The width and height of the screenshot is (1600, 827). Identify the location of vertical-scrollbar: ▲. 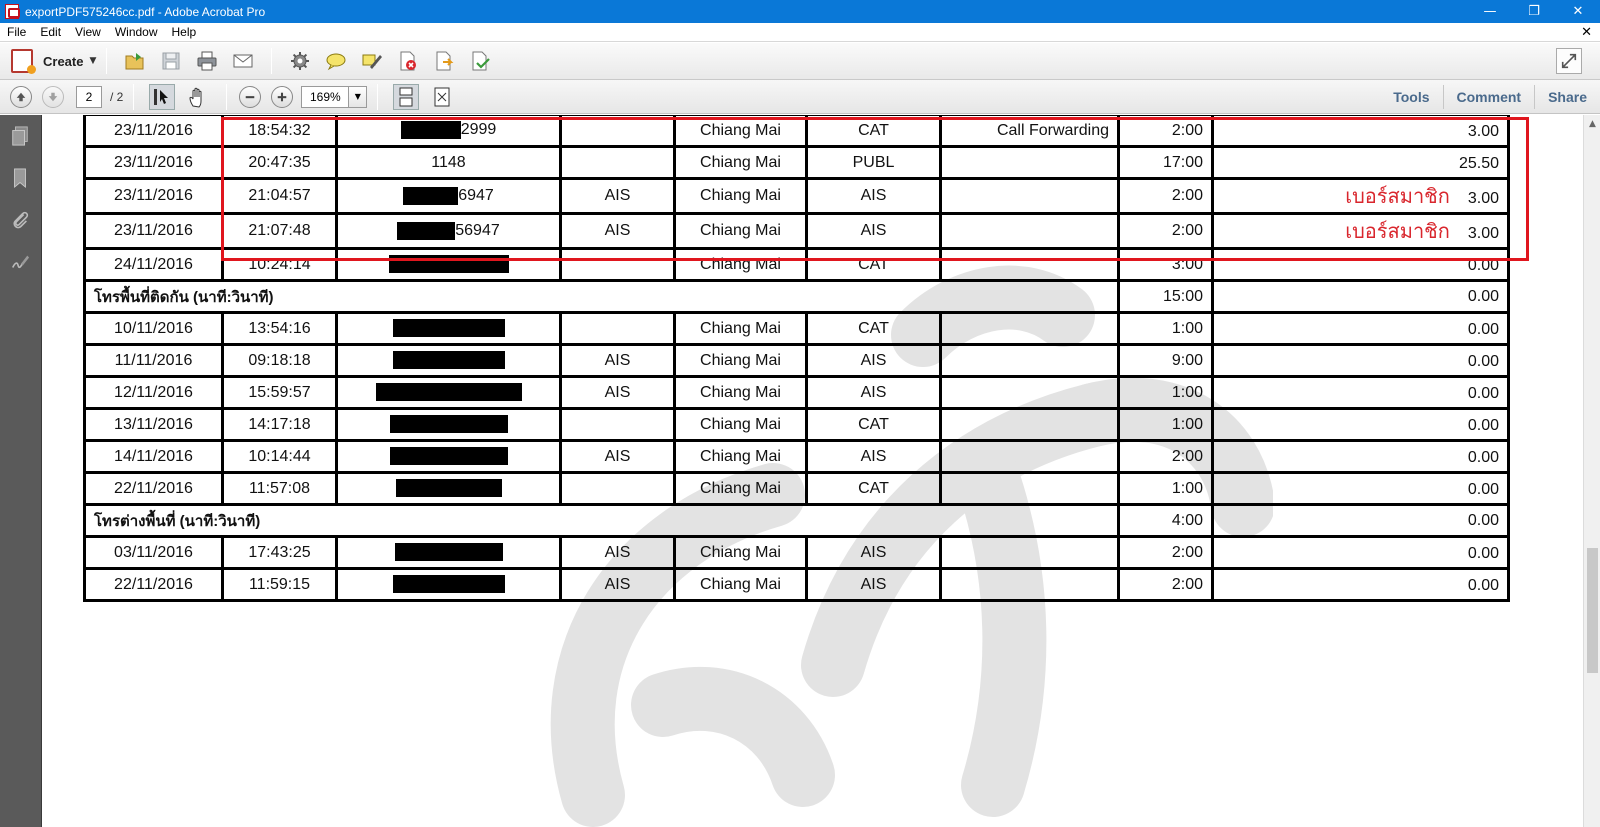
(1591, 471).